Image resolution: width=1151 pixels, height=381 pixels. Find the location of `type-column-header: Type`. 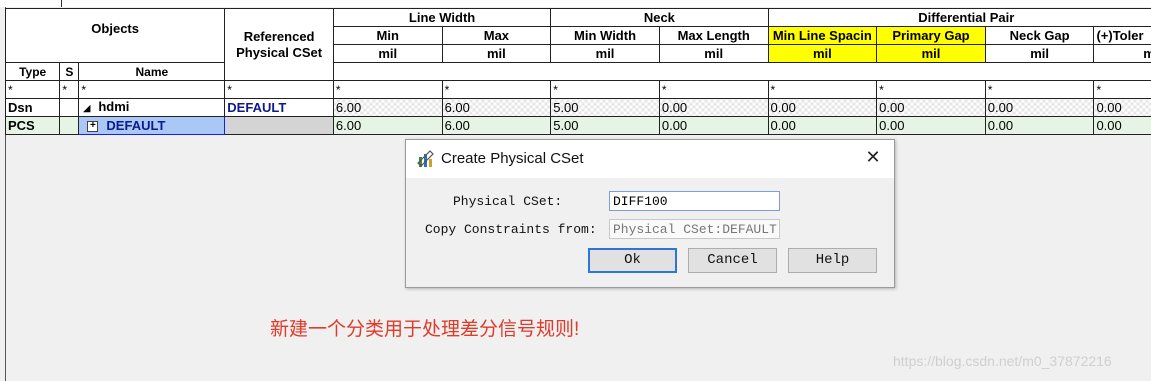

type-column-header: Type is located at coordinates (32, 71).